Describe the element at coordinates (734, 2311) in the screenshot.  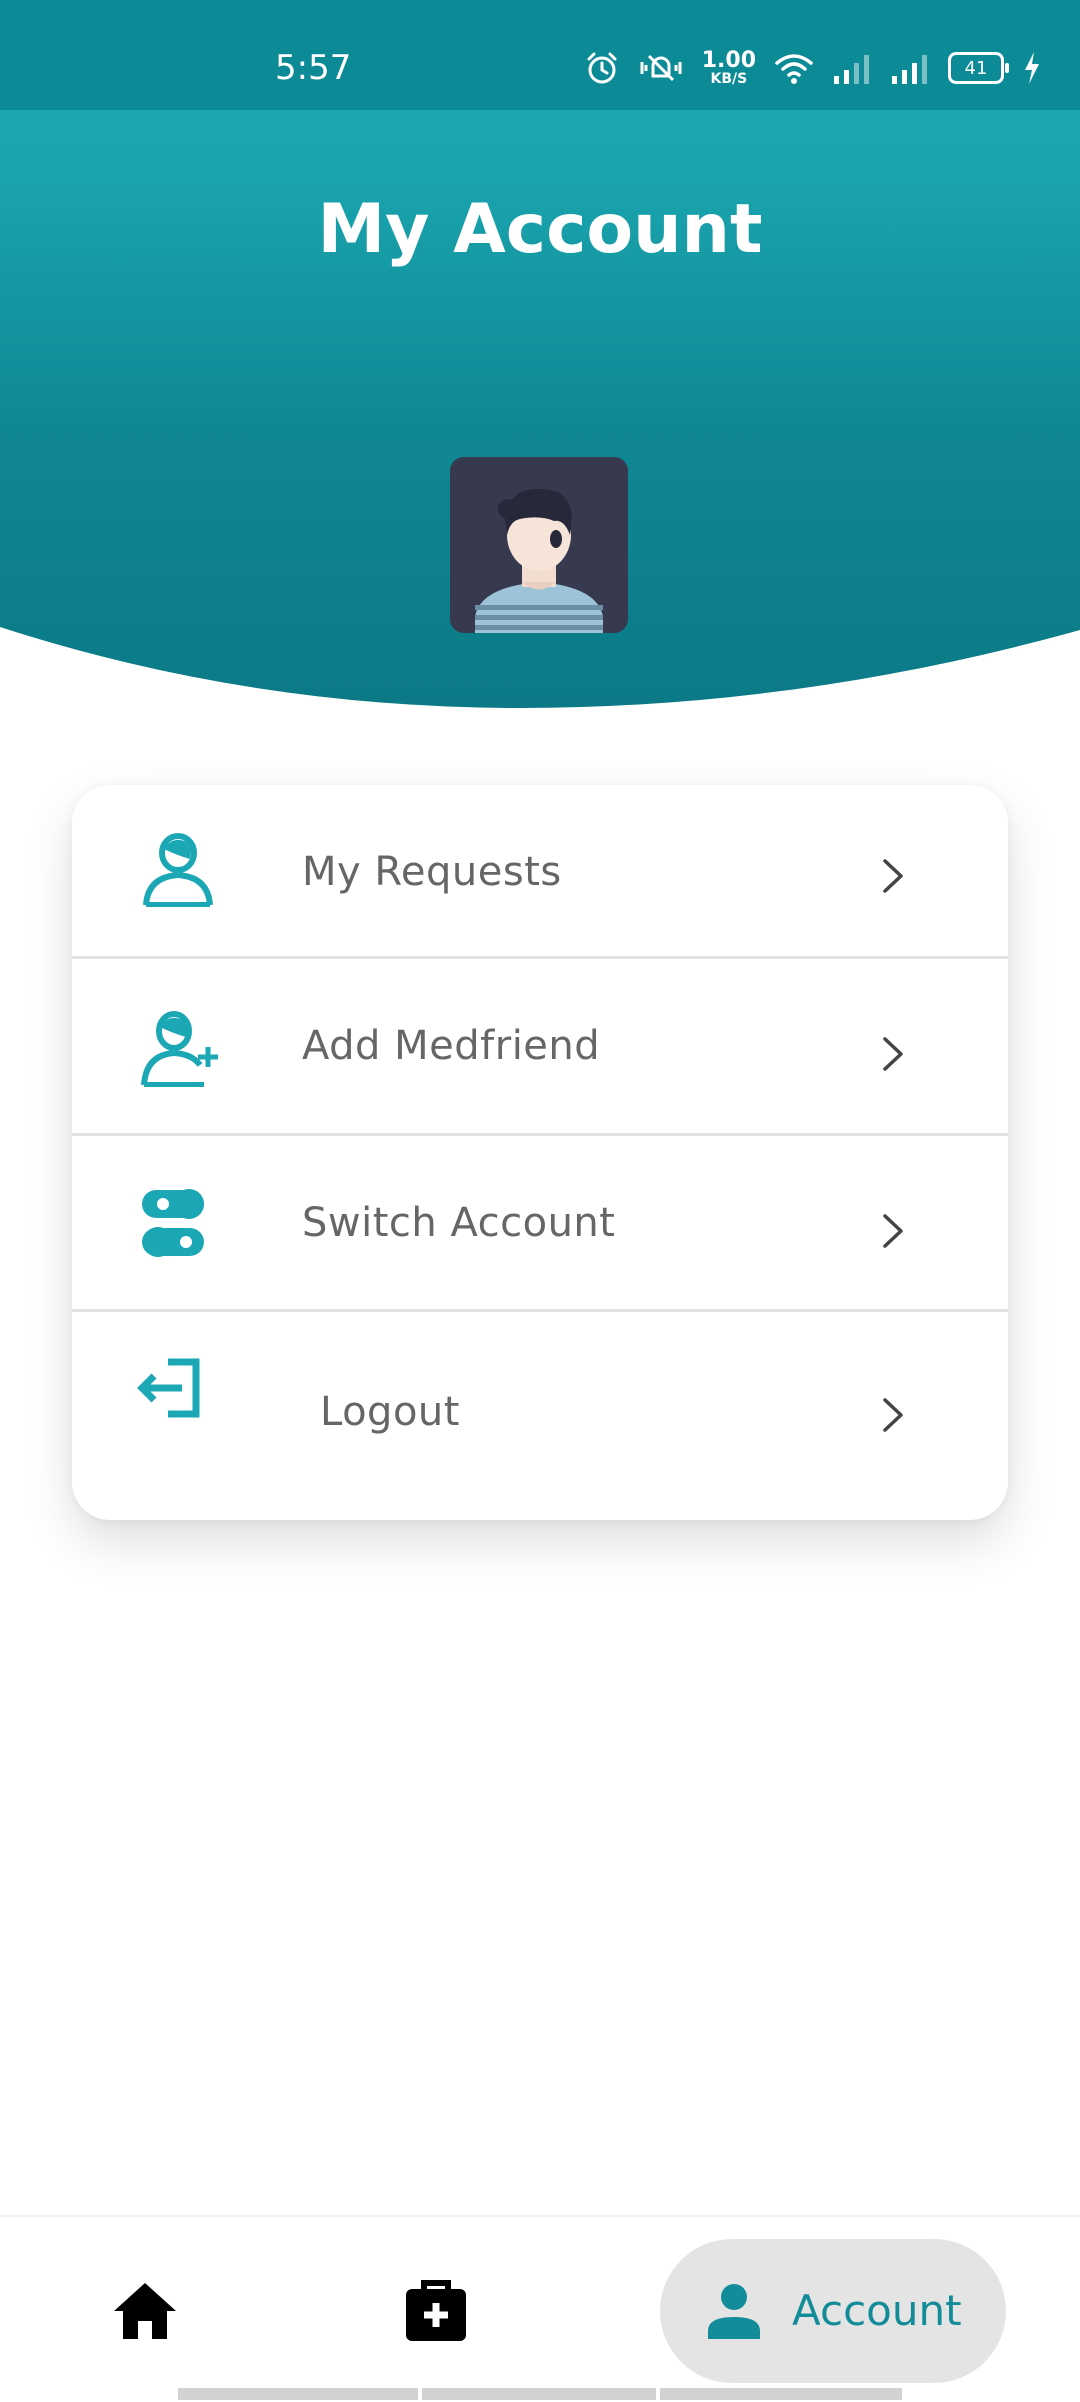
I see `person-icon` at that location.